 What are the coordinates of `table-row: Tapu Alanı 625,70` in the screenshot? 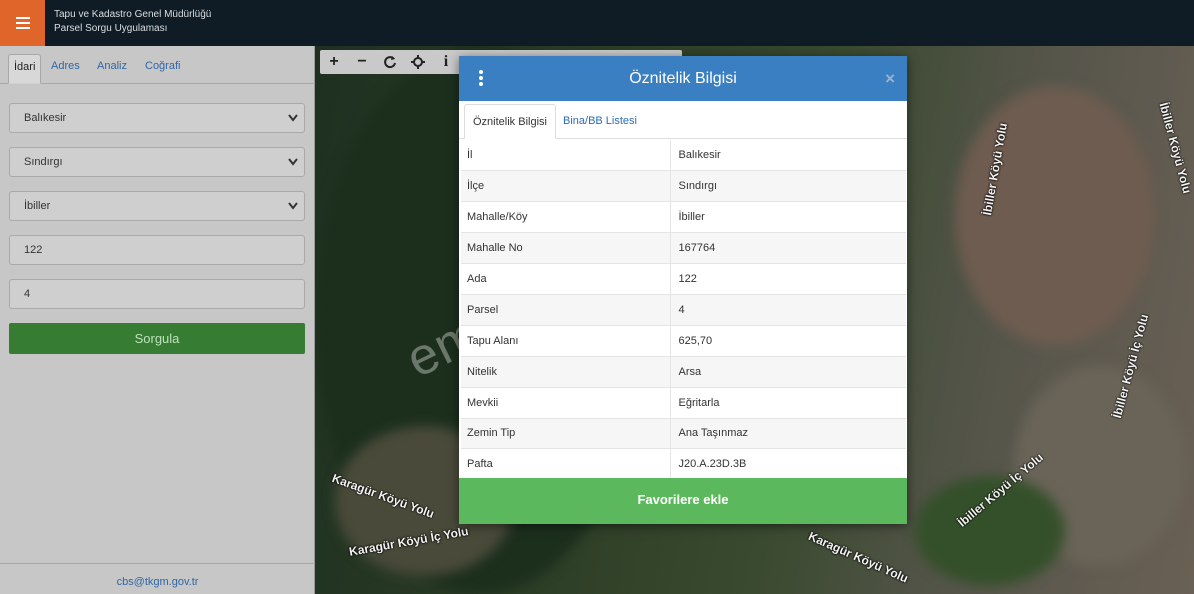 It's located at (683, 341).